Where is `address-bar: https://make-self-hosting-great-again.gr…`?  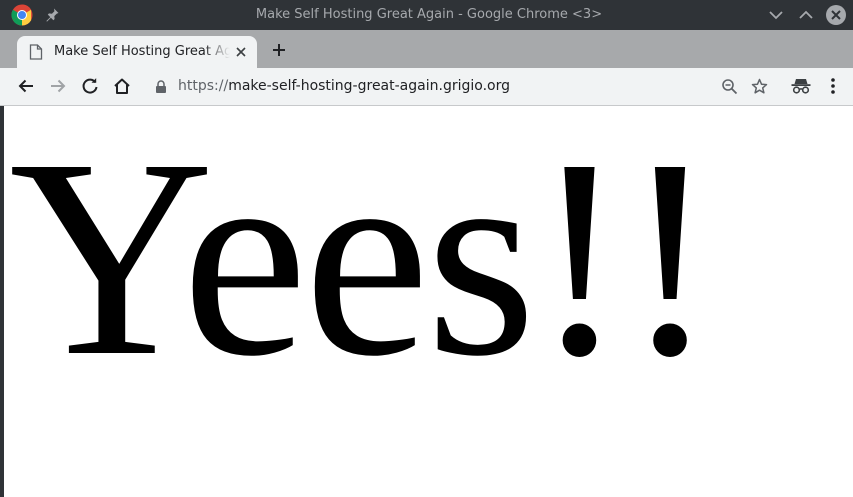
address-bar: https://make-self-hosting-great-again.gr… is located at coordinates (461, 86).